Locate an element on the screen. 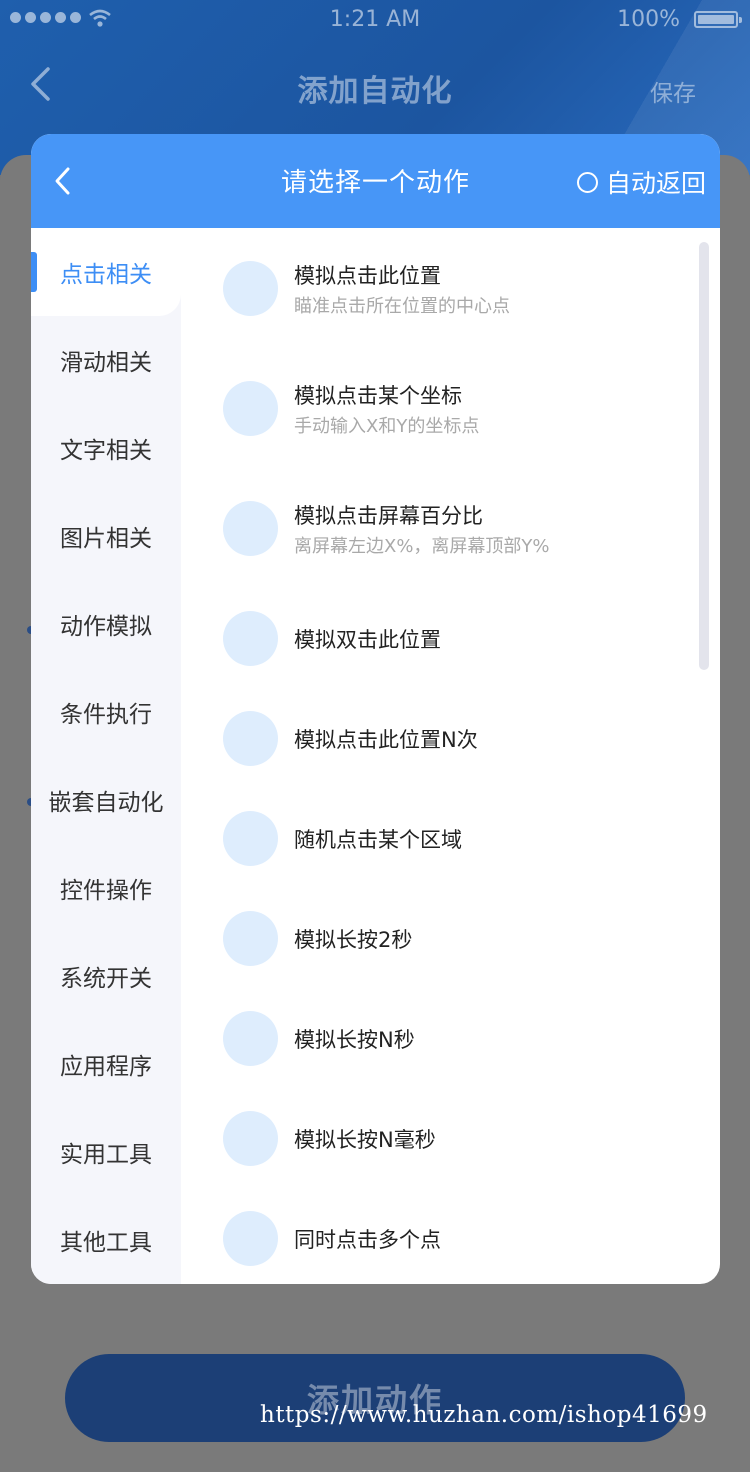  action-title: 同时点击多个点 is located at coordinates (367, 1240).